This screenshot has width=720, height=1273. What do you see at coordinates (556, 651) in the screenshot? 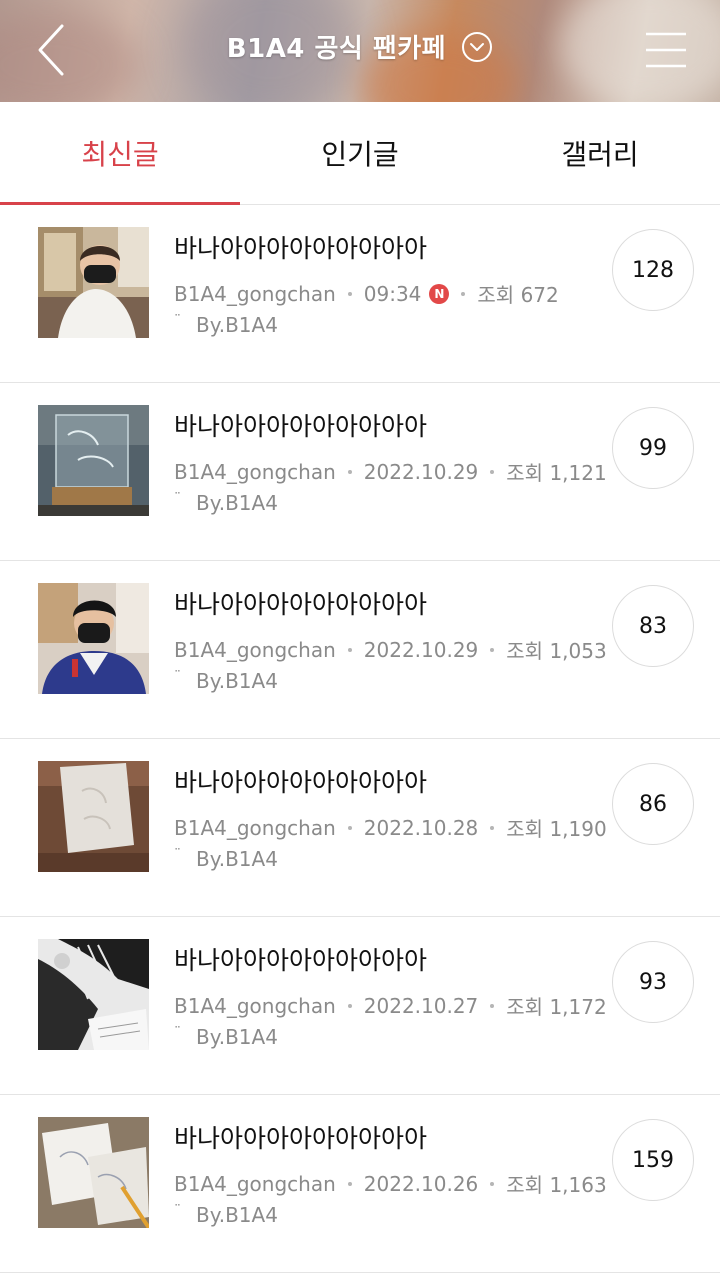
I see `post-views: 조회 1,053` at bounding box center [556, 651].